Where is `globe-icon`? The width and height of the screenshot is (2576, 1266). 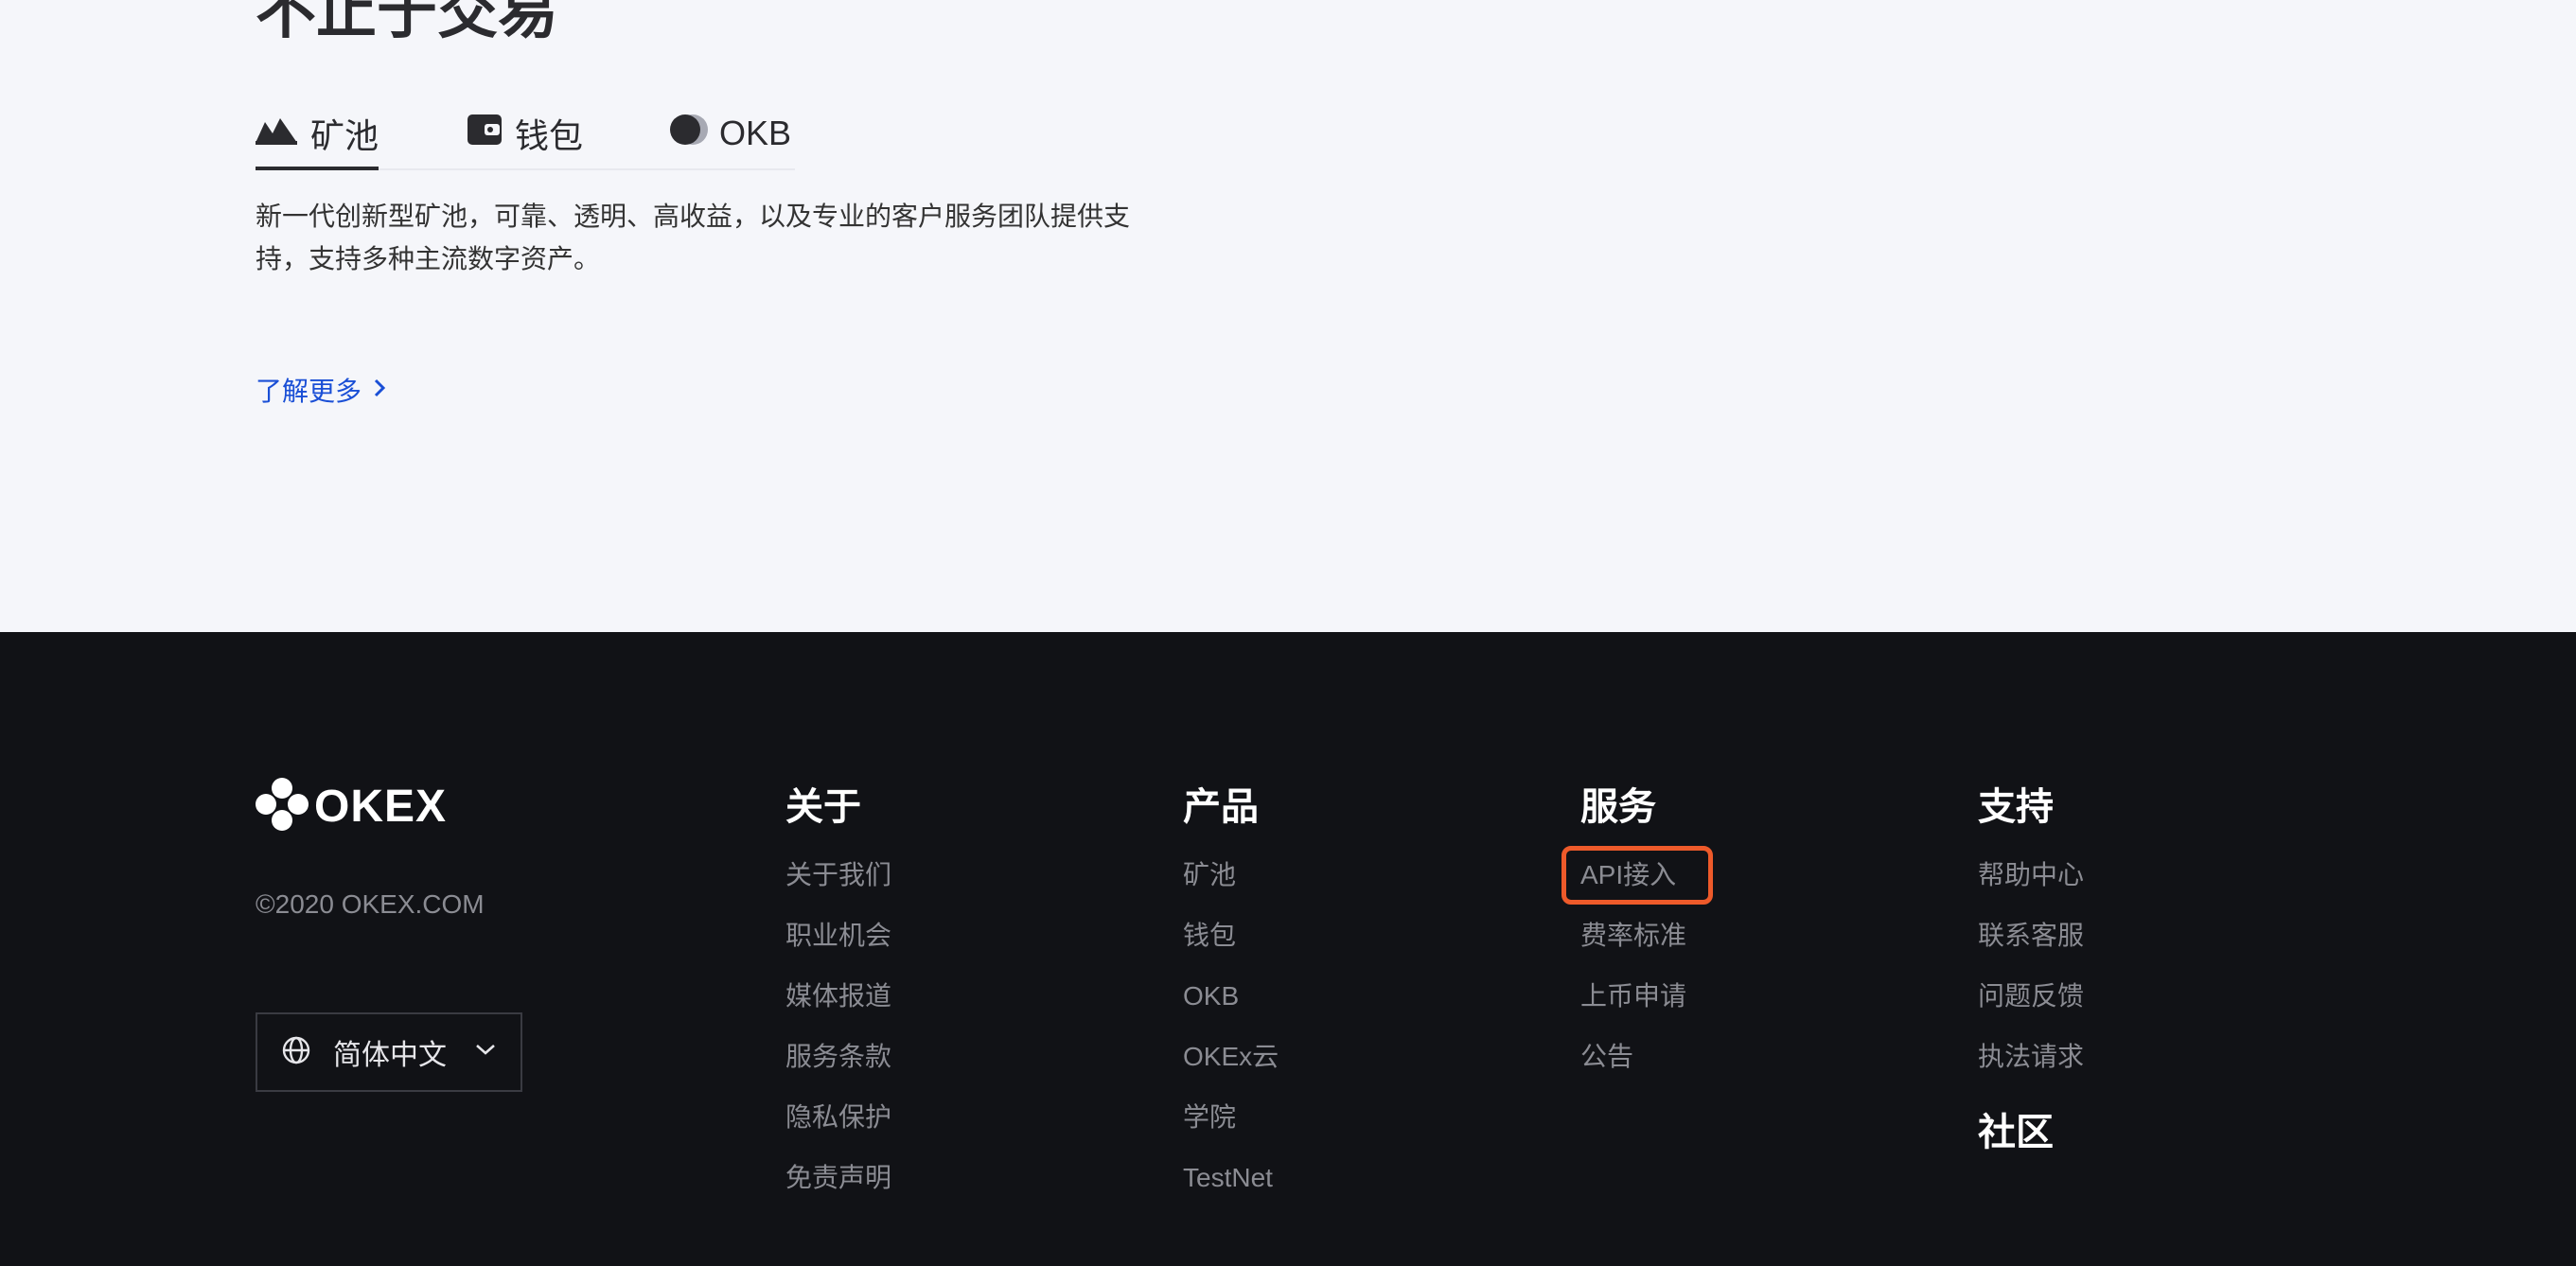
globe-icon is located at coordinates (296, 1052).